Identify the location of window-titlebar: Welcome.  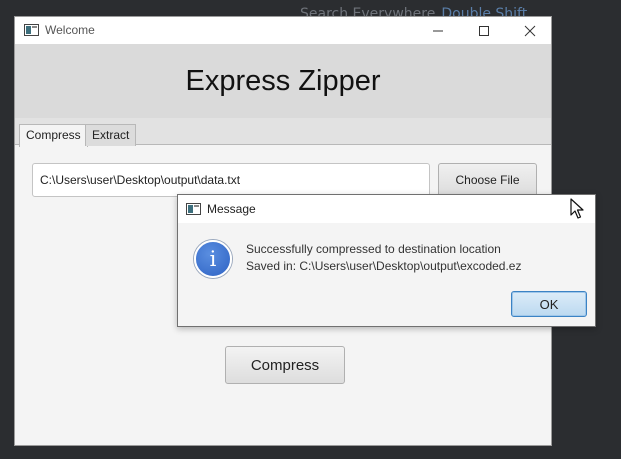
(283, 30).